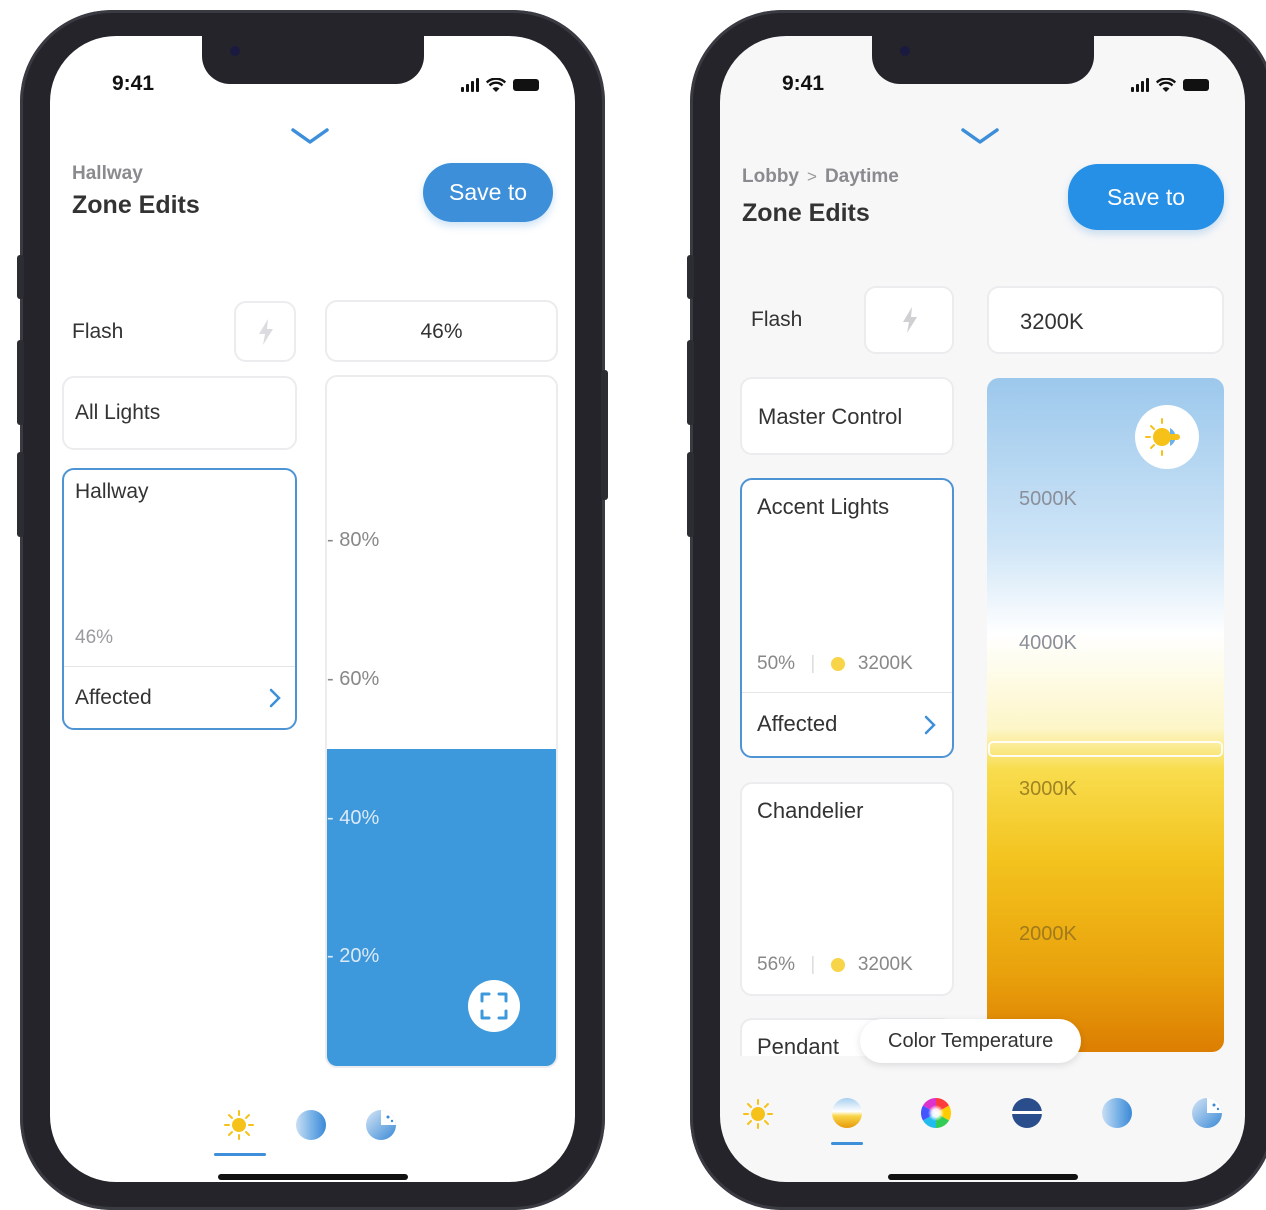 Image resolution: width=1266 pixels, height=1210 pixels. What do you see at coordinates (494, 1006) in the screenshot?
I see `fullscreen-icon` at bounding box center [494, 1006].